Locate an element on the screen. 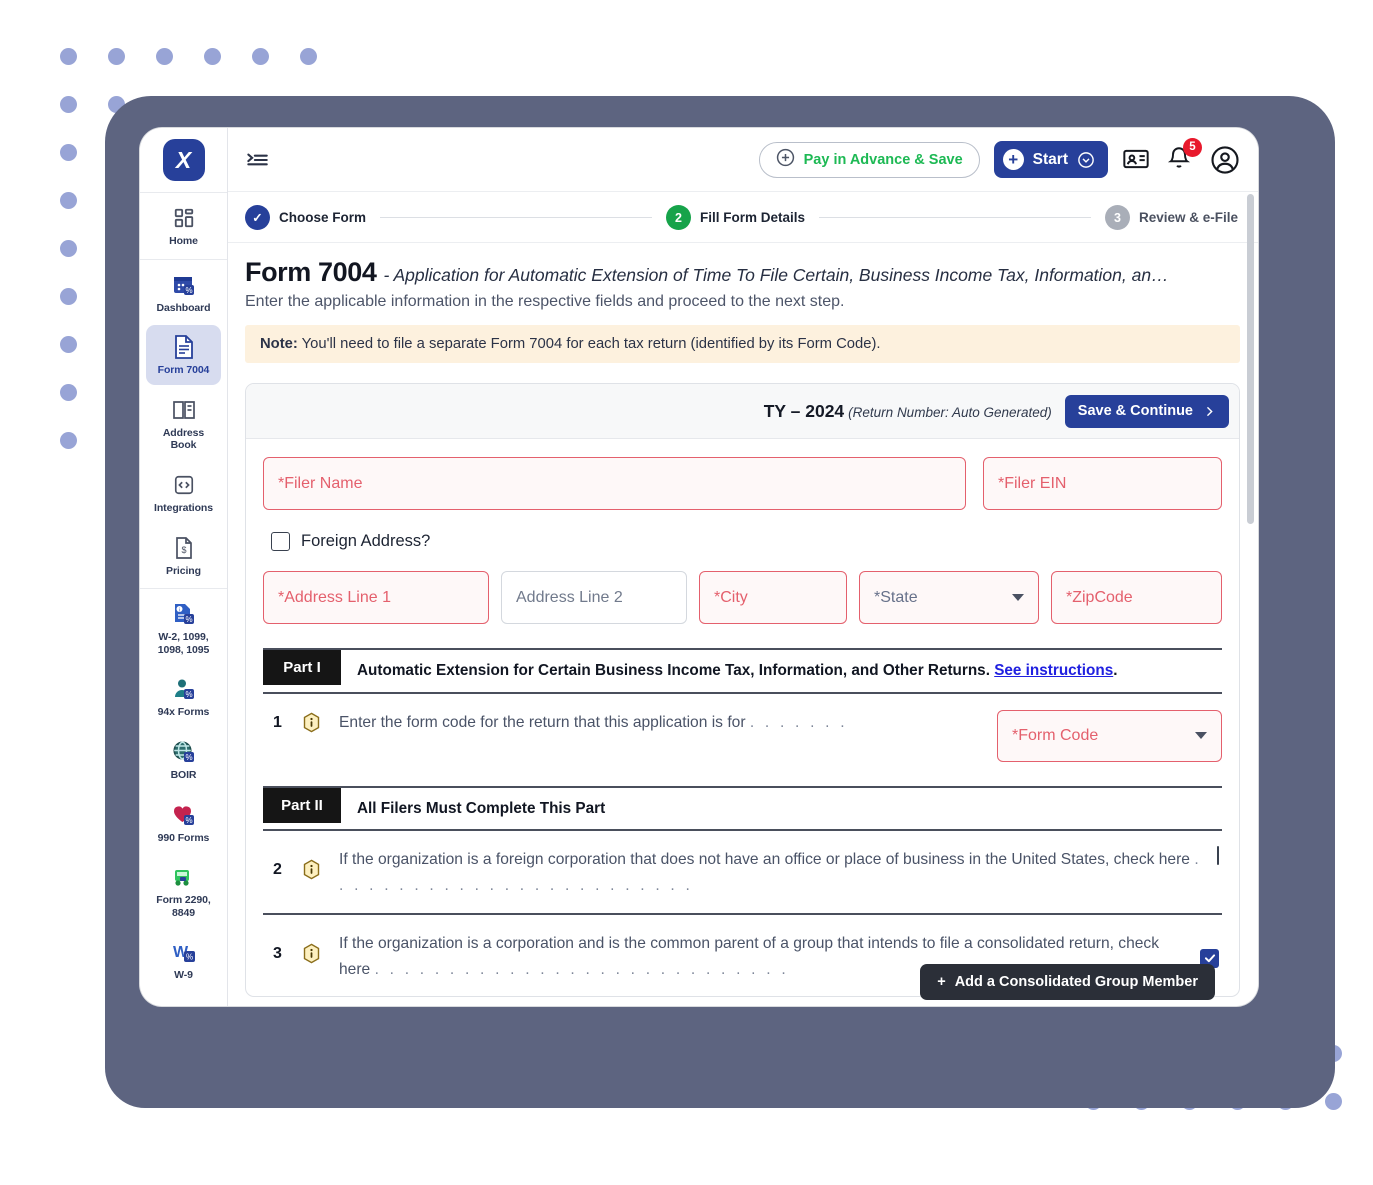  sidebar-item-boir: % BOIR is located at coordinates (183, 760).